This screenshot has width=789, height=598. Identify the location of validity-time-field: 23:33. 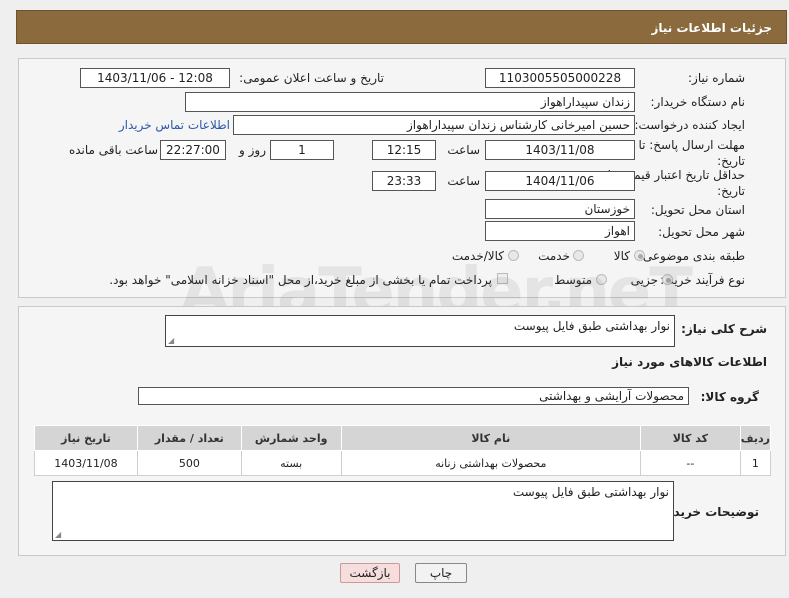
(404, 181).